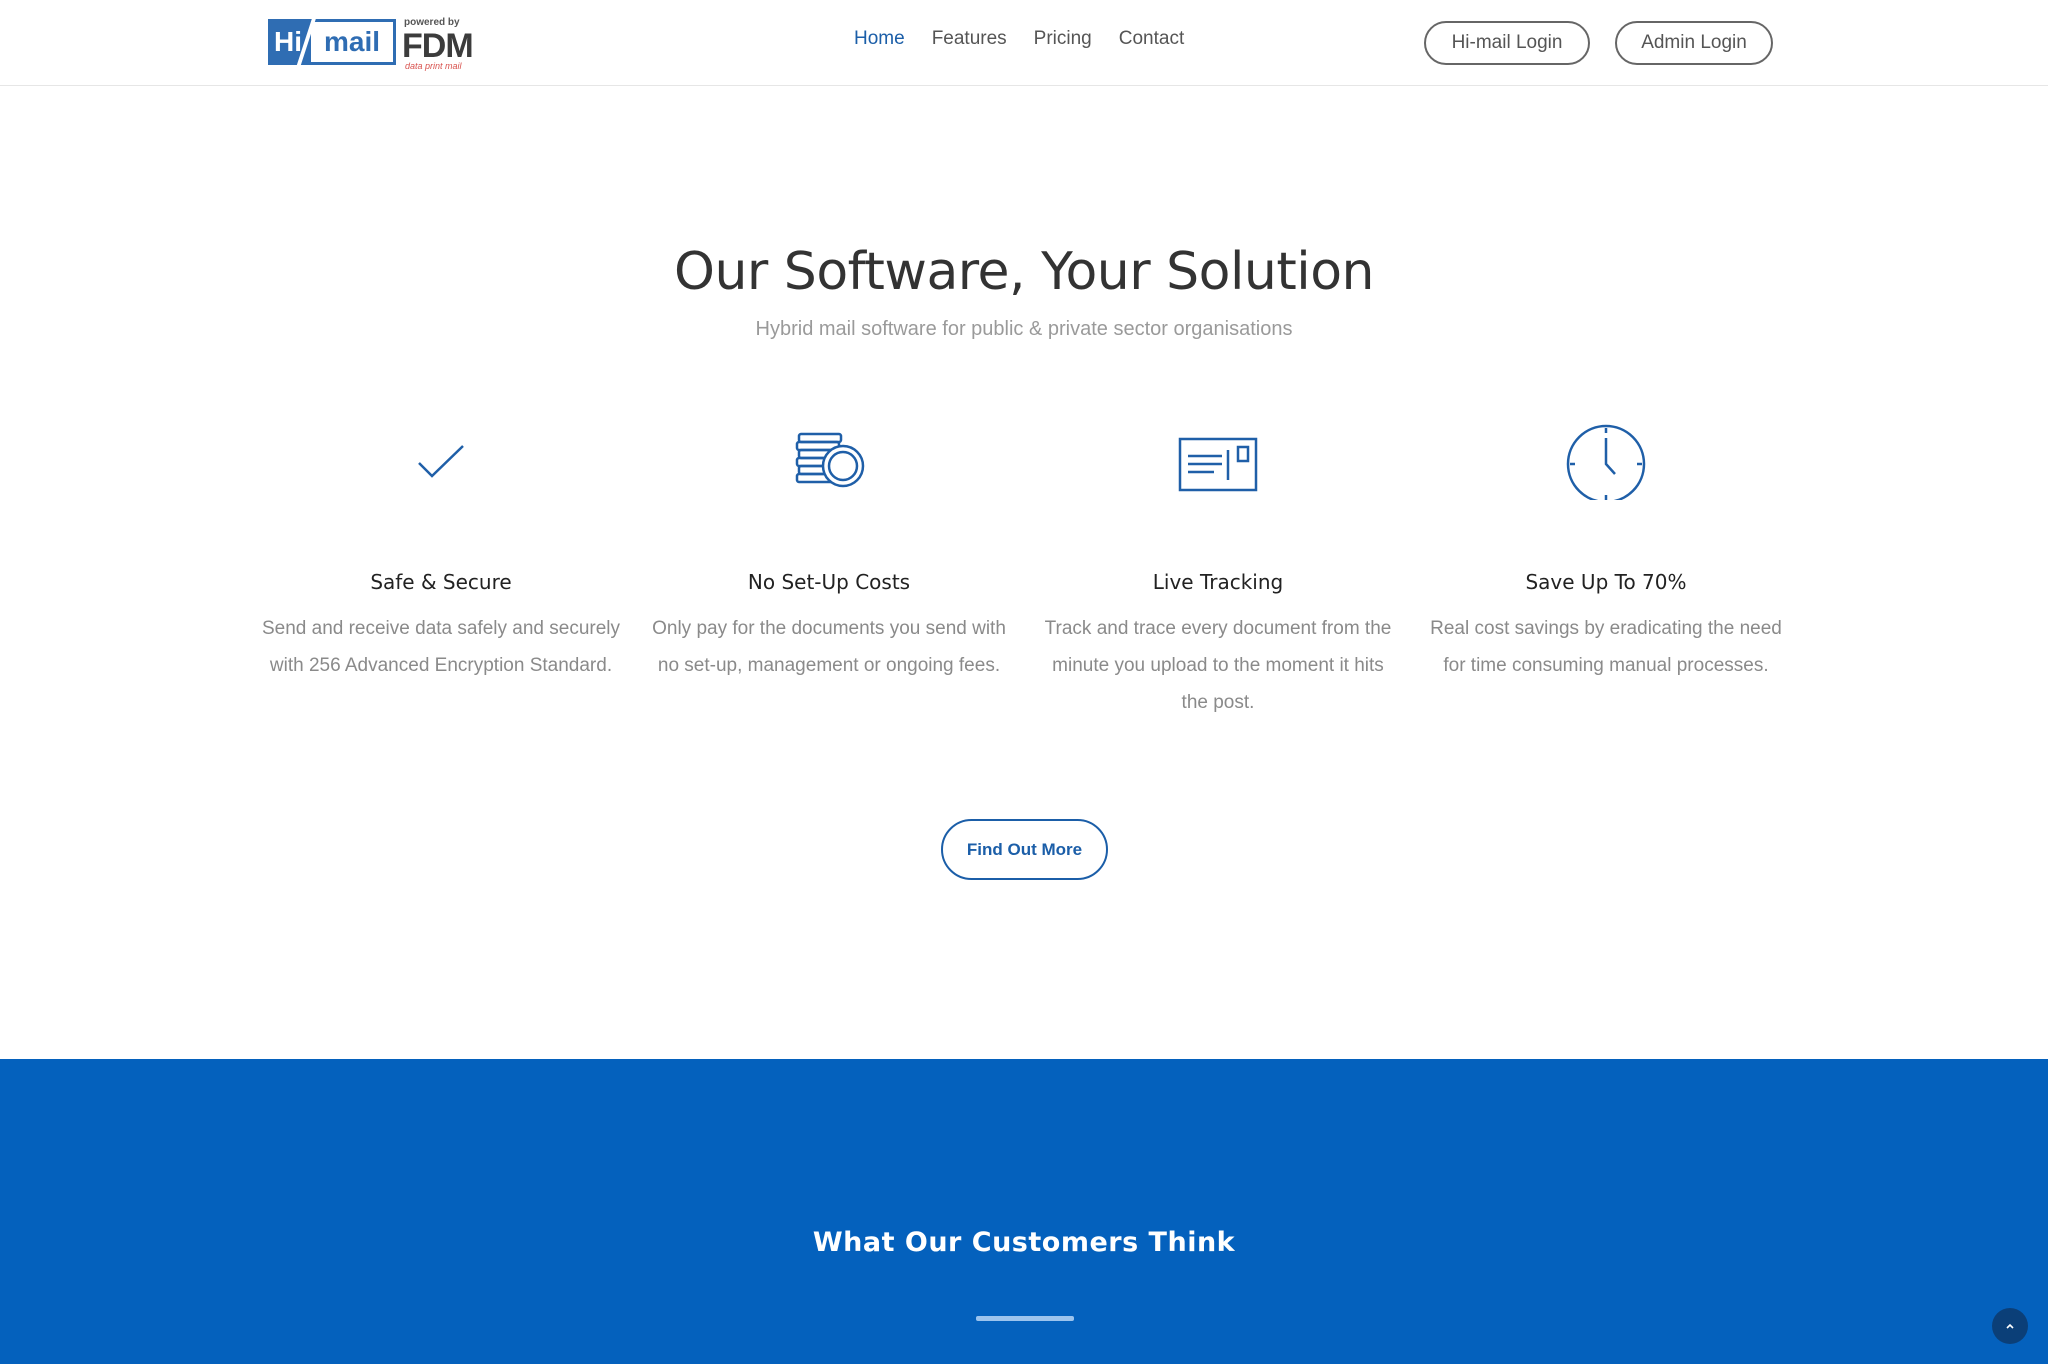 The image size is (2048, 1364). Describe the element at coordinates (1218, 582) in the screenshot. I see `feature-title: Live Tracking` at that location.